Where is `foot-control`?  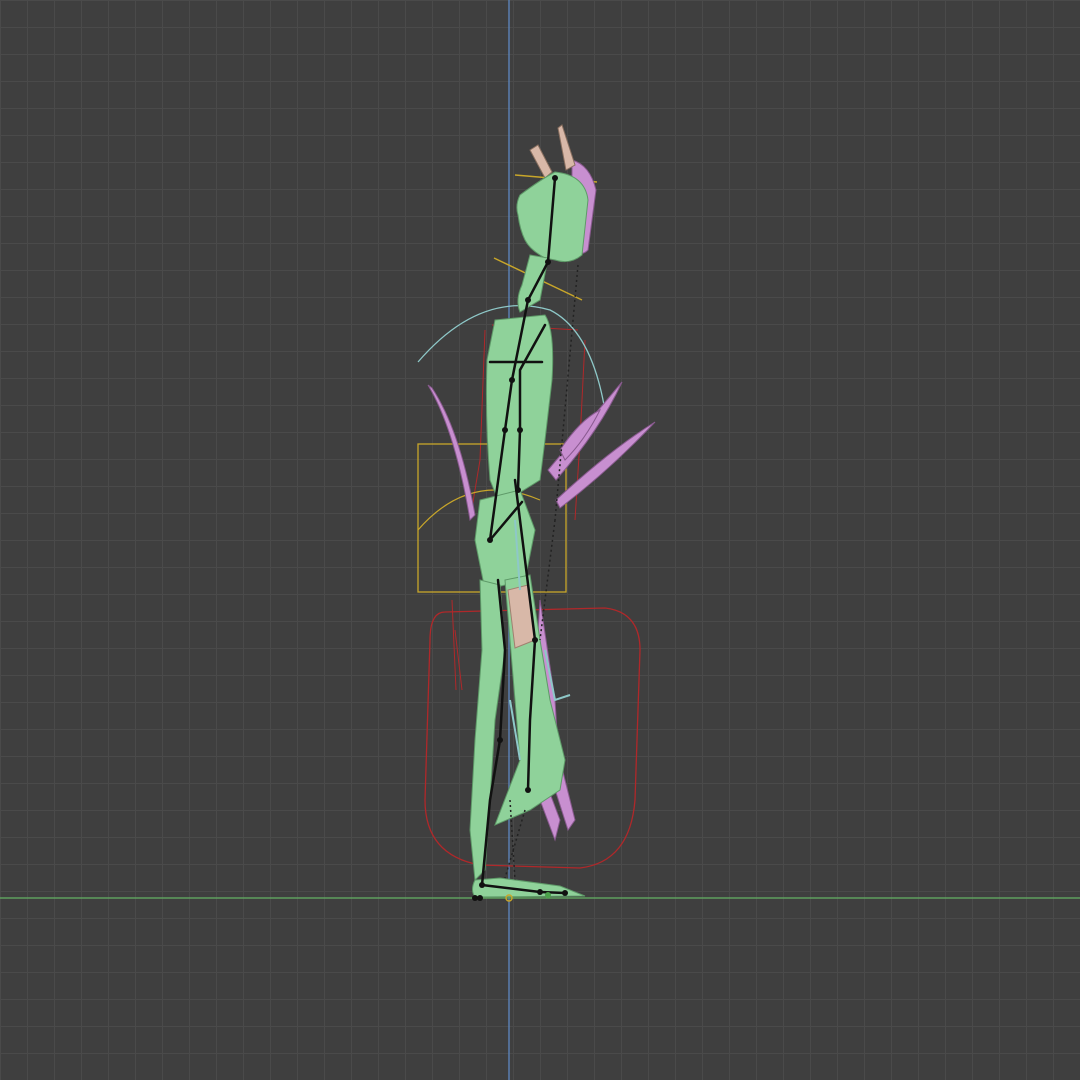
foot-control is located at coordinates (548, 895).